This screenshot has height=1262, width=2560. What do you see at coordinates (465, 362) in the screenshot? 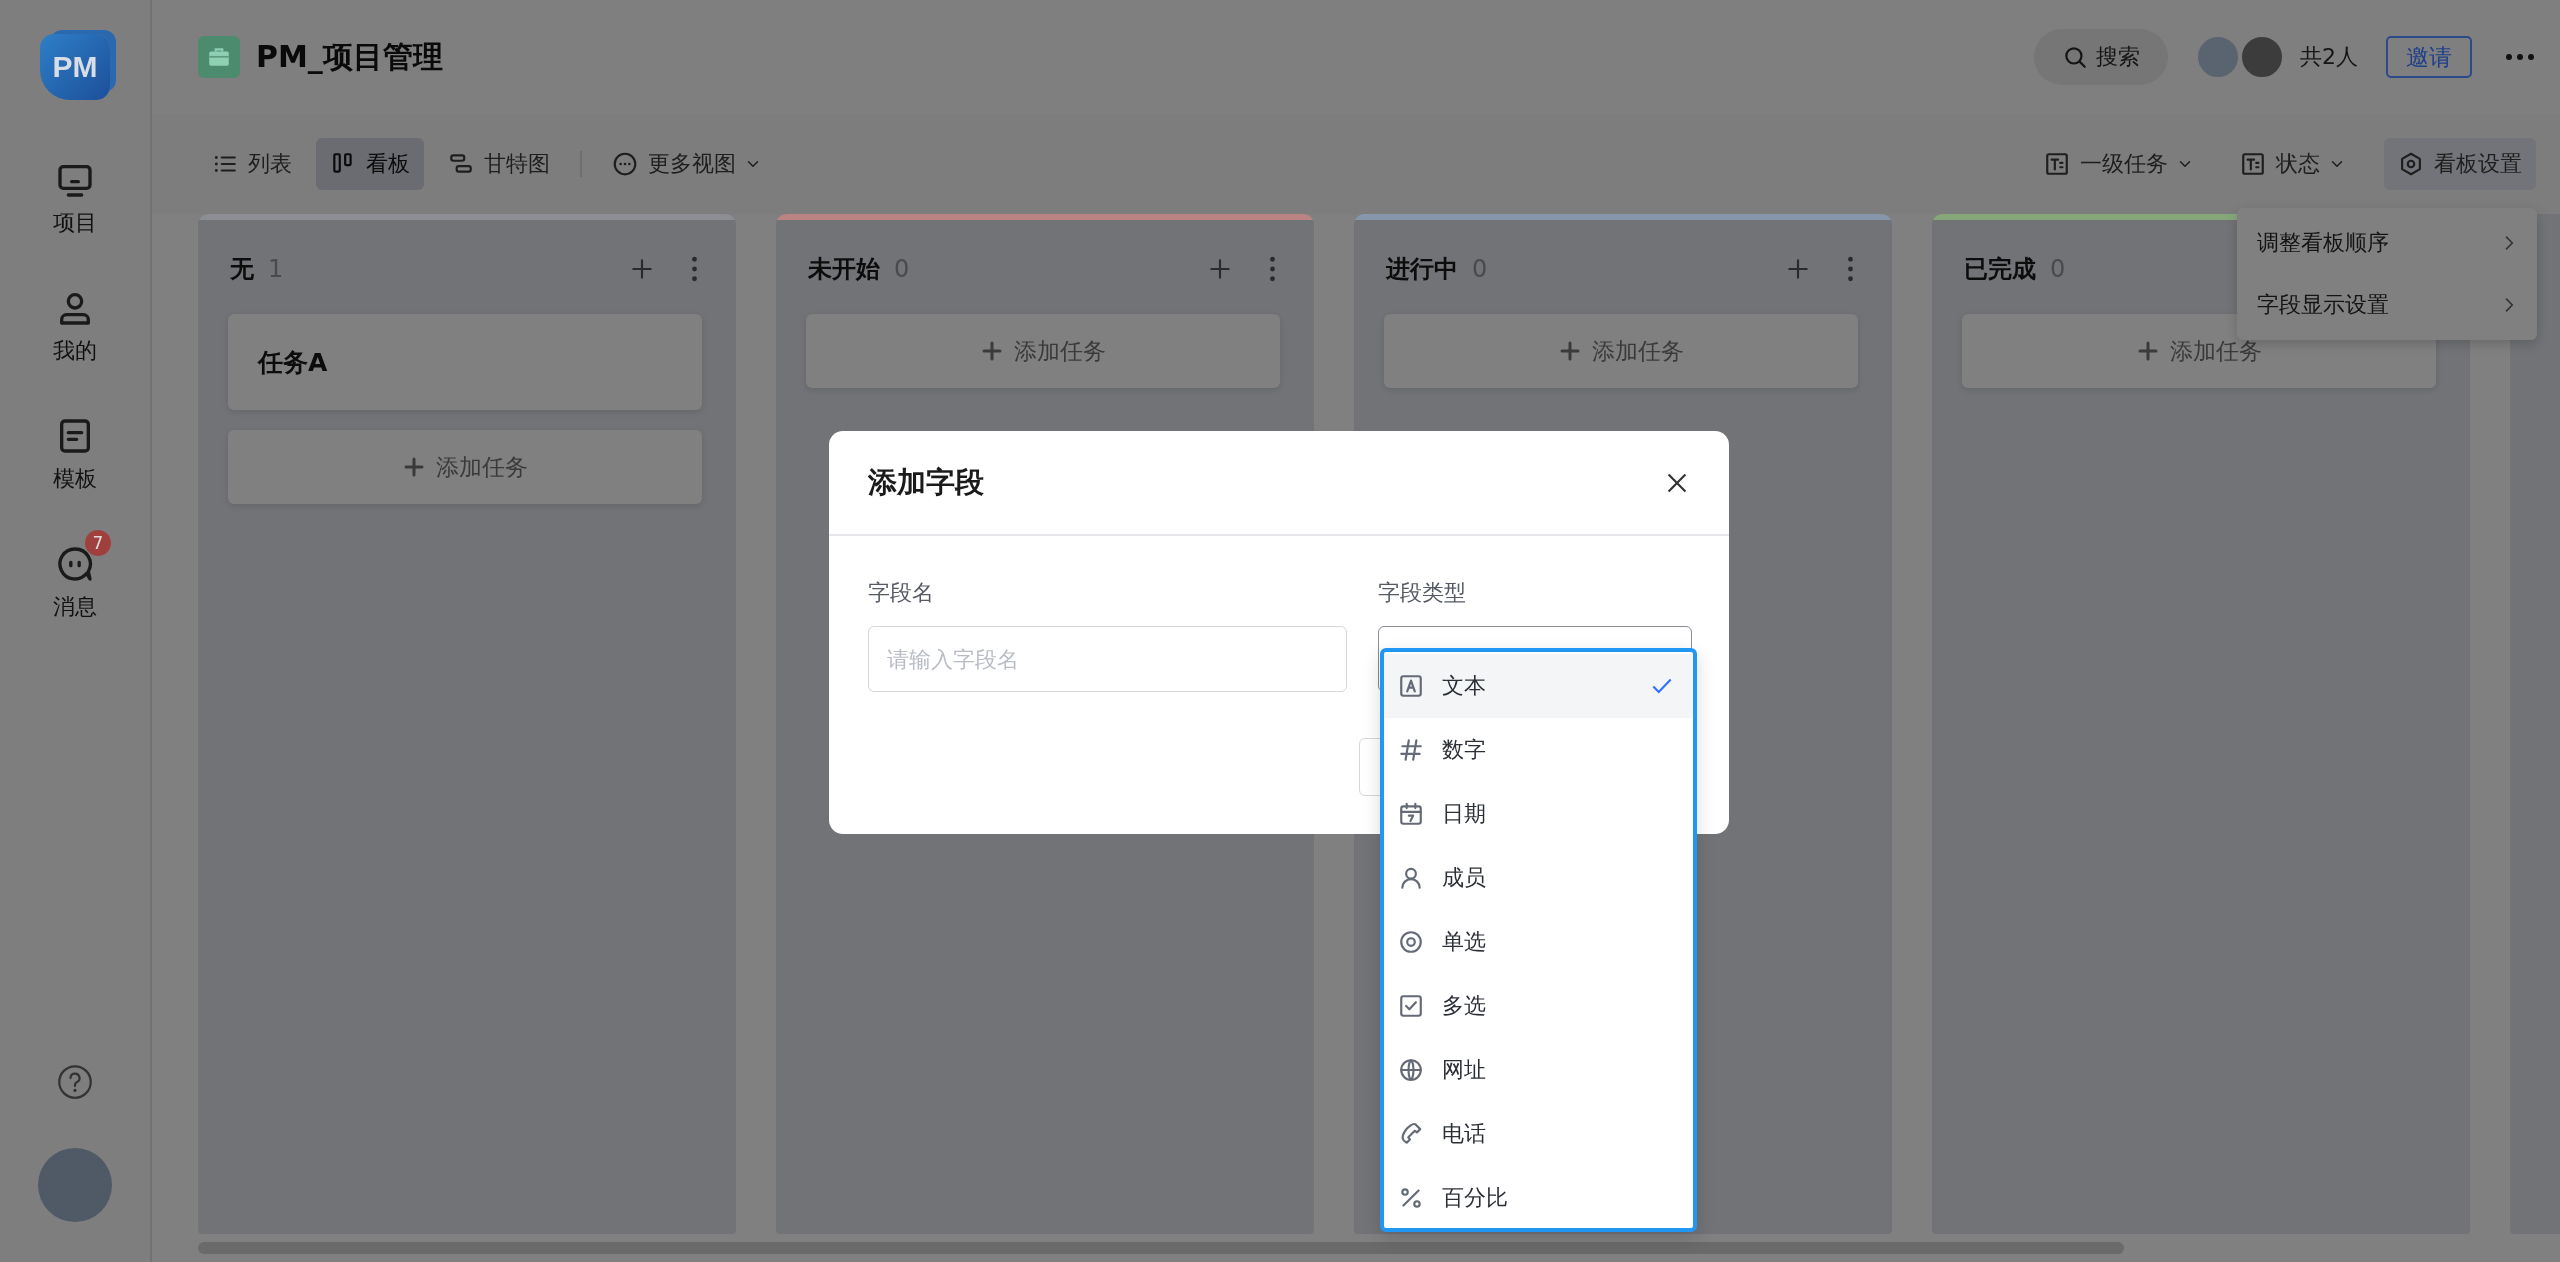
I see `task-card: 任务A` at bounding box center [465, 362].